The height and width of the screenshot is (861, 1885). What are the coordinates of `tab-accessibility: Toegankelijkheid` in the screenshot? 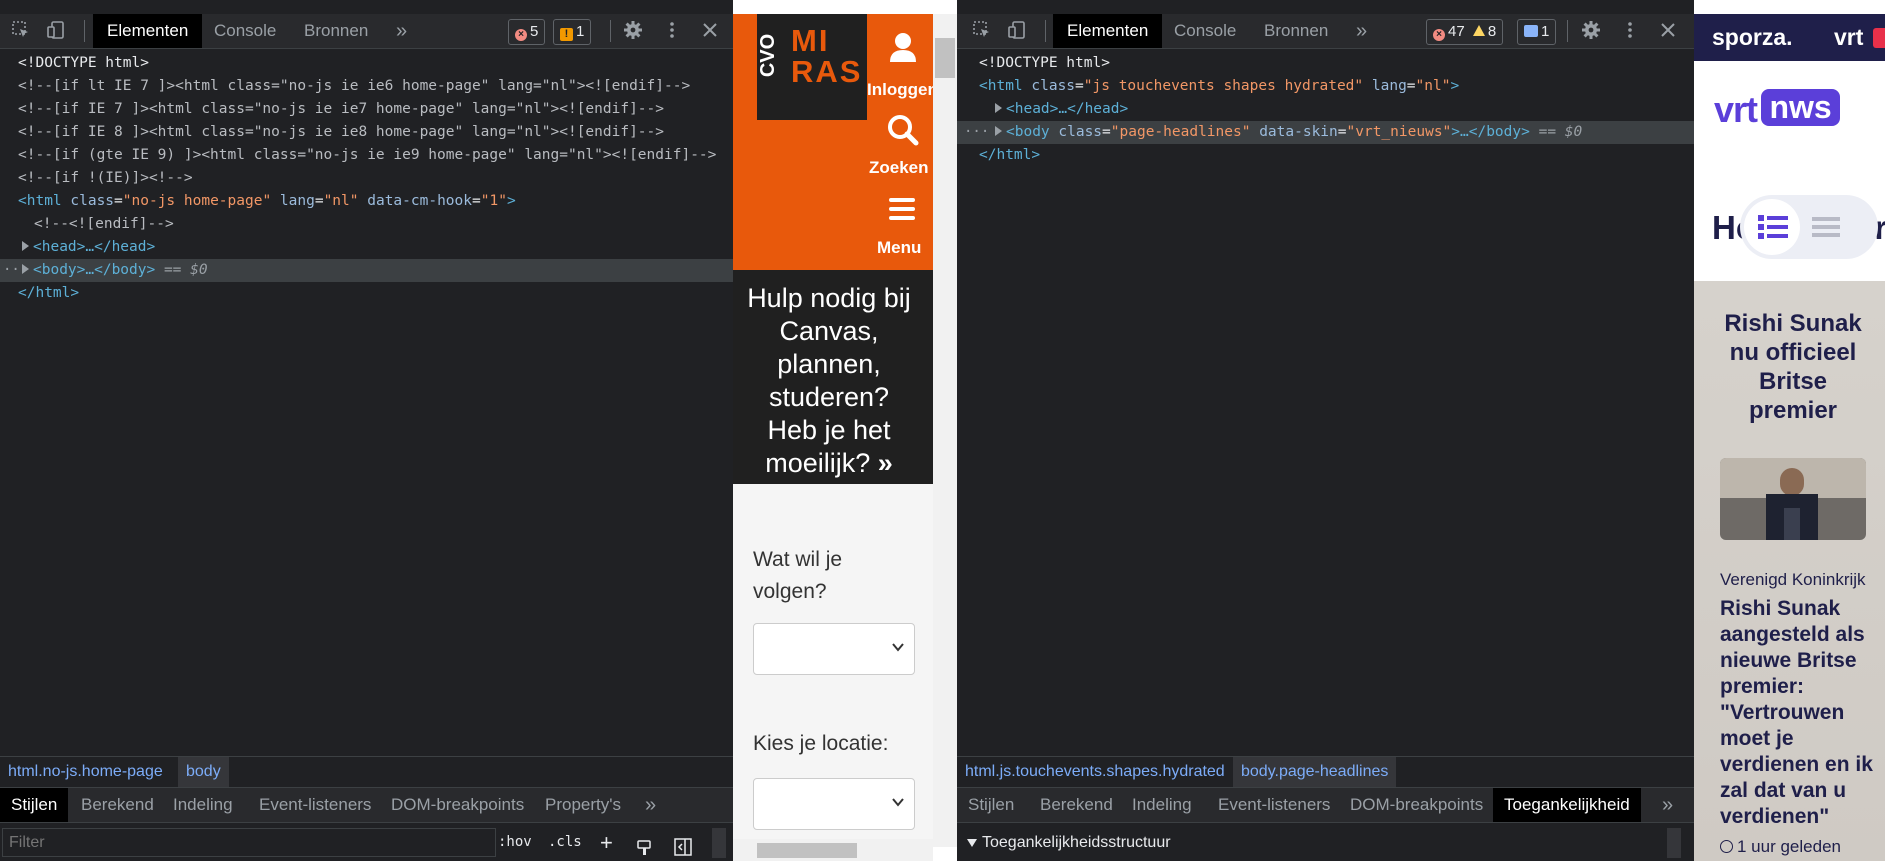 It's located at (1567, 805).